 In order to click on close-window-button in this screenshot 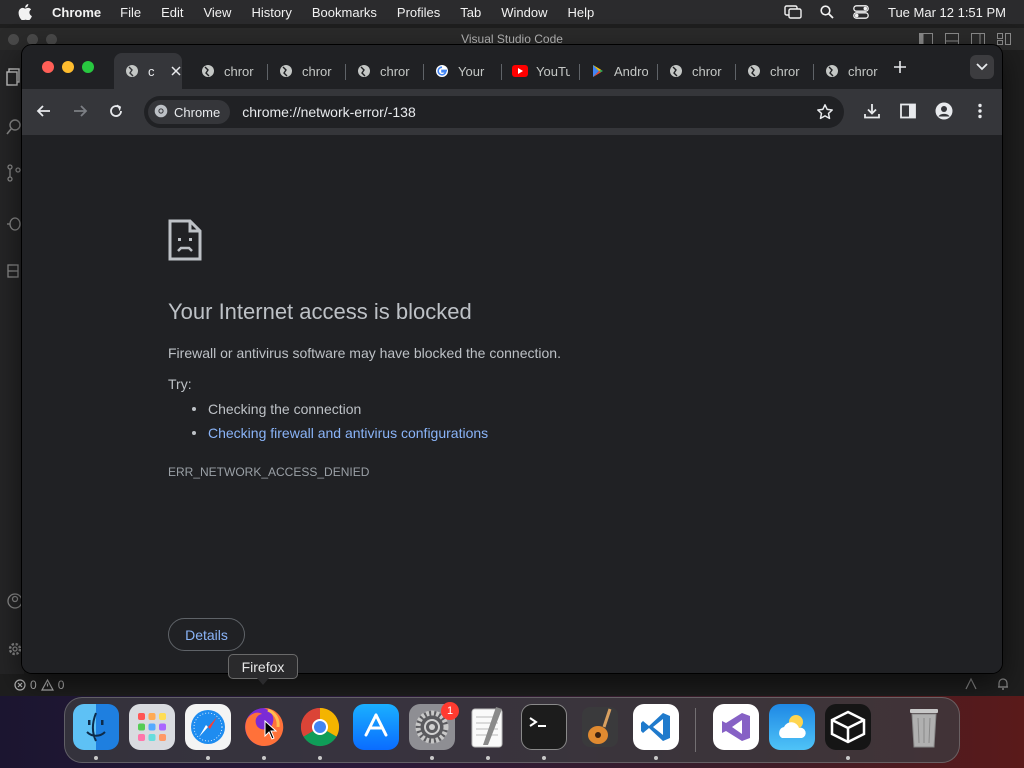, I will do `click(48, 67)`.